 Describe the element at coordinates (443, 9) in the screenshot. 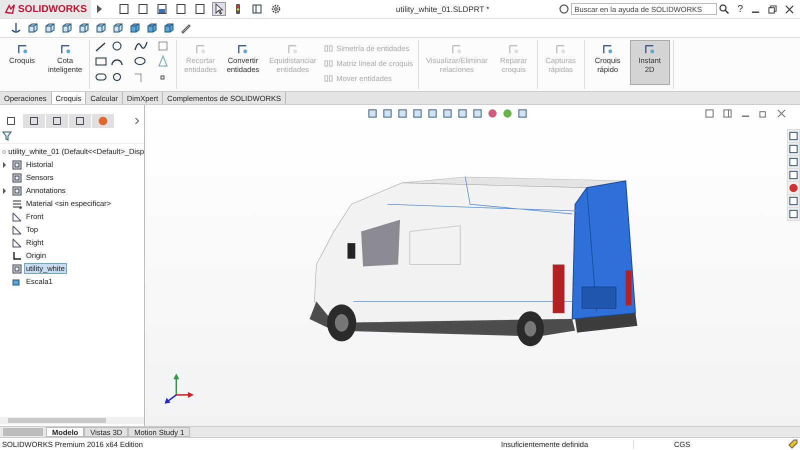

I see `window-title: utility_white_01.SLDPRT *` at that location.